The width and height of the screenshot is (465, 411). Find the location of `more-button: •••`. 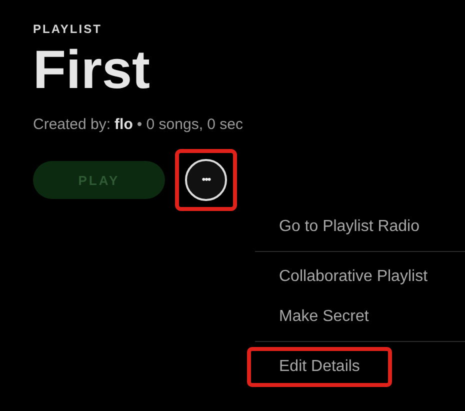

more-button: ••• is located at coordinates (206, 180).